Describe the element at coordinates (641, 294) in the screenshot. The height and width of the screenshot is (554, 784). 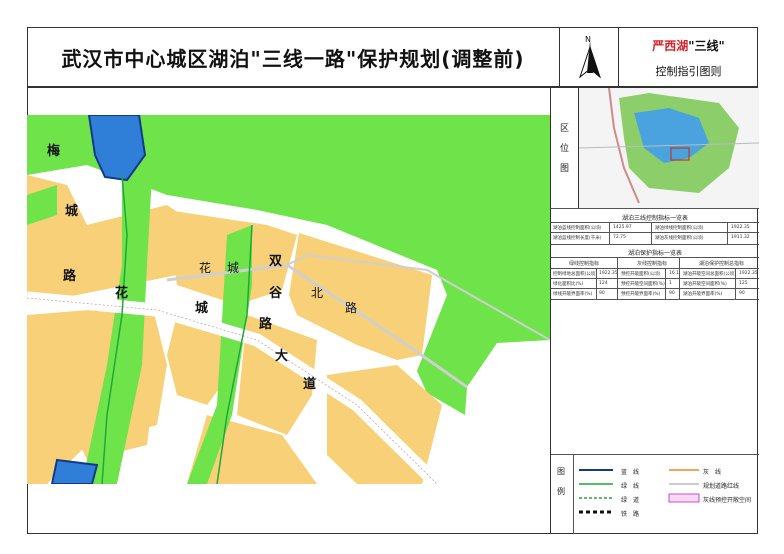
I see `table2-cell: 预控开敞界面率(%)` at that location.